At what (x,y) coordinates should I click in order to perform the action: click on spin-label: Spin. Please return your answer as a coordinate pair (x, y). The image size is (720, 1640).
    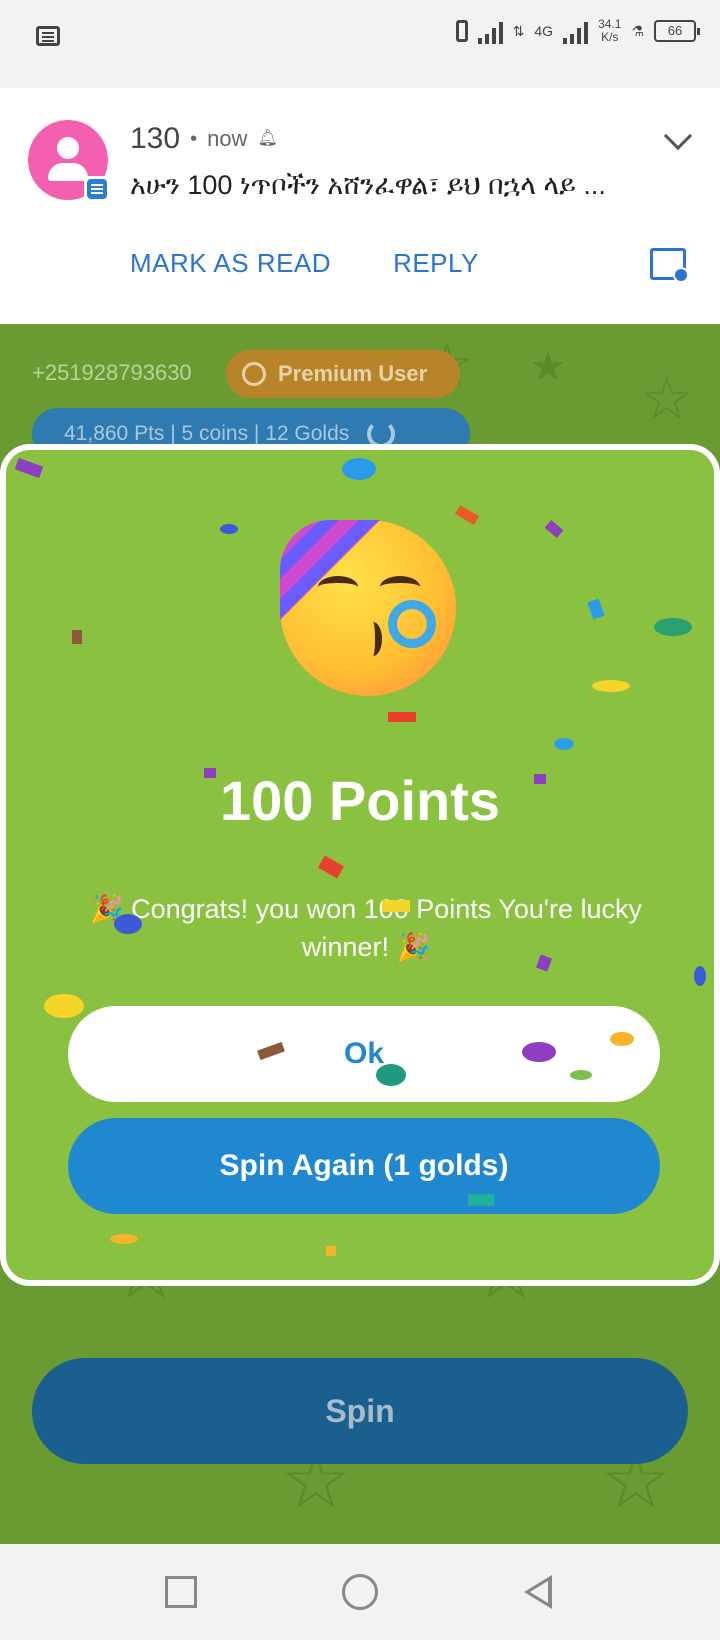
    Looking at the image, I should click on (360, 1410).